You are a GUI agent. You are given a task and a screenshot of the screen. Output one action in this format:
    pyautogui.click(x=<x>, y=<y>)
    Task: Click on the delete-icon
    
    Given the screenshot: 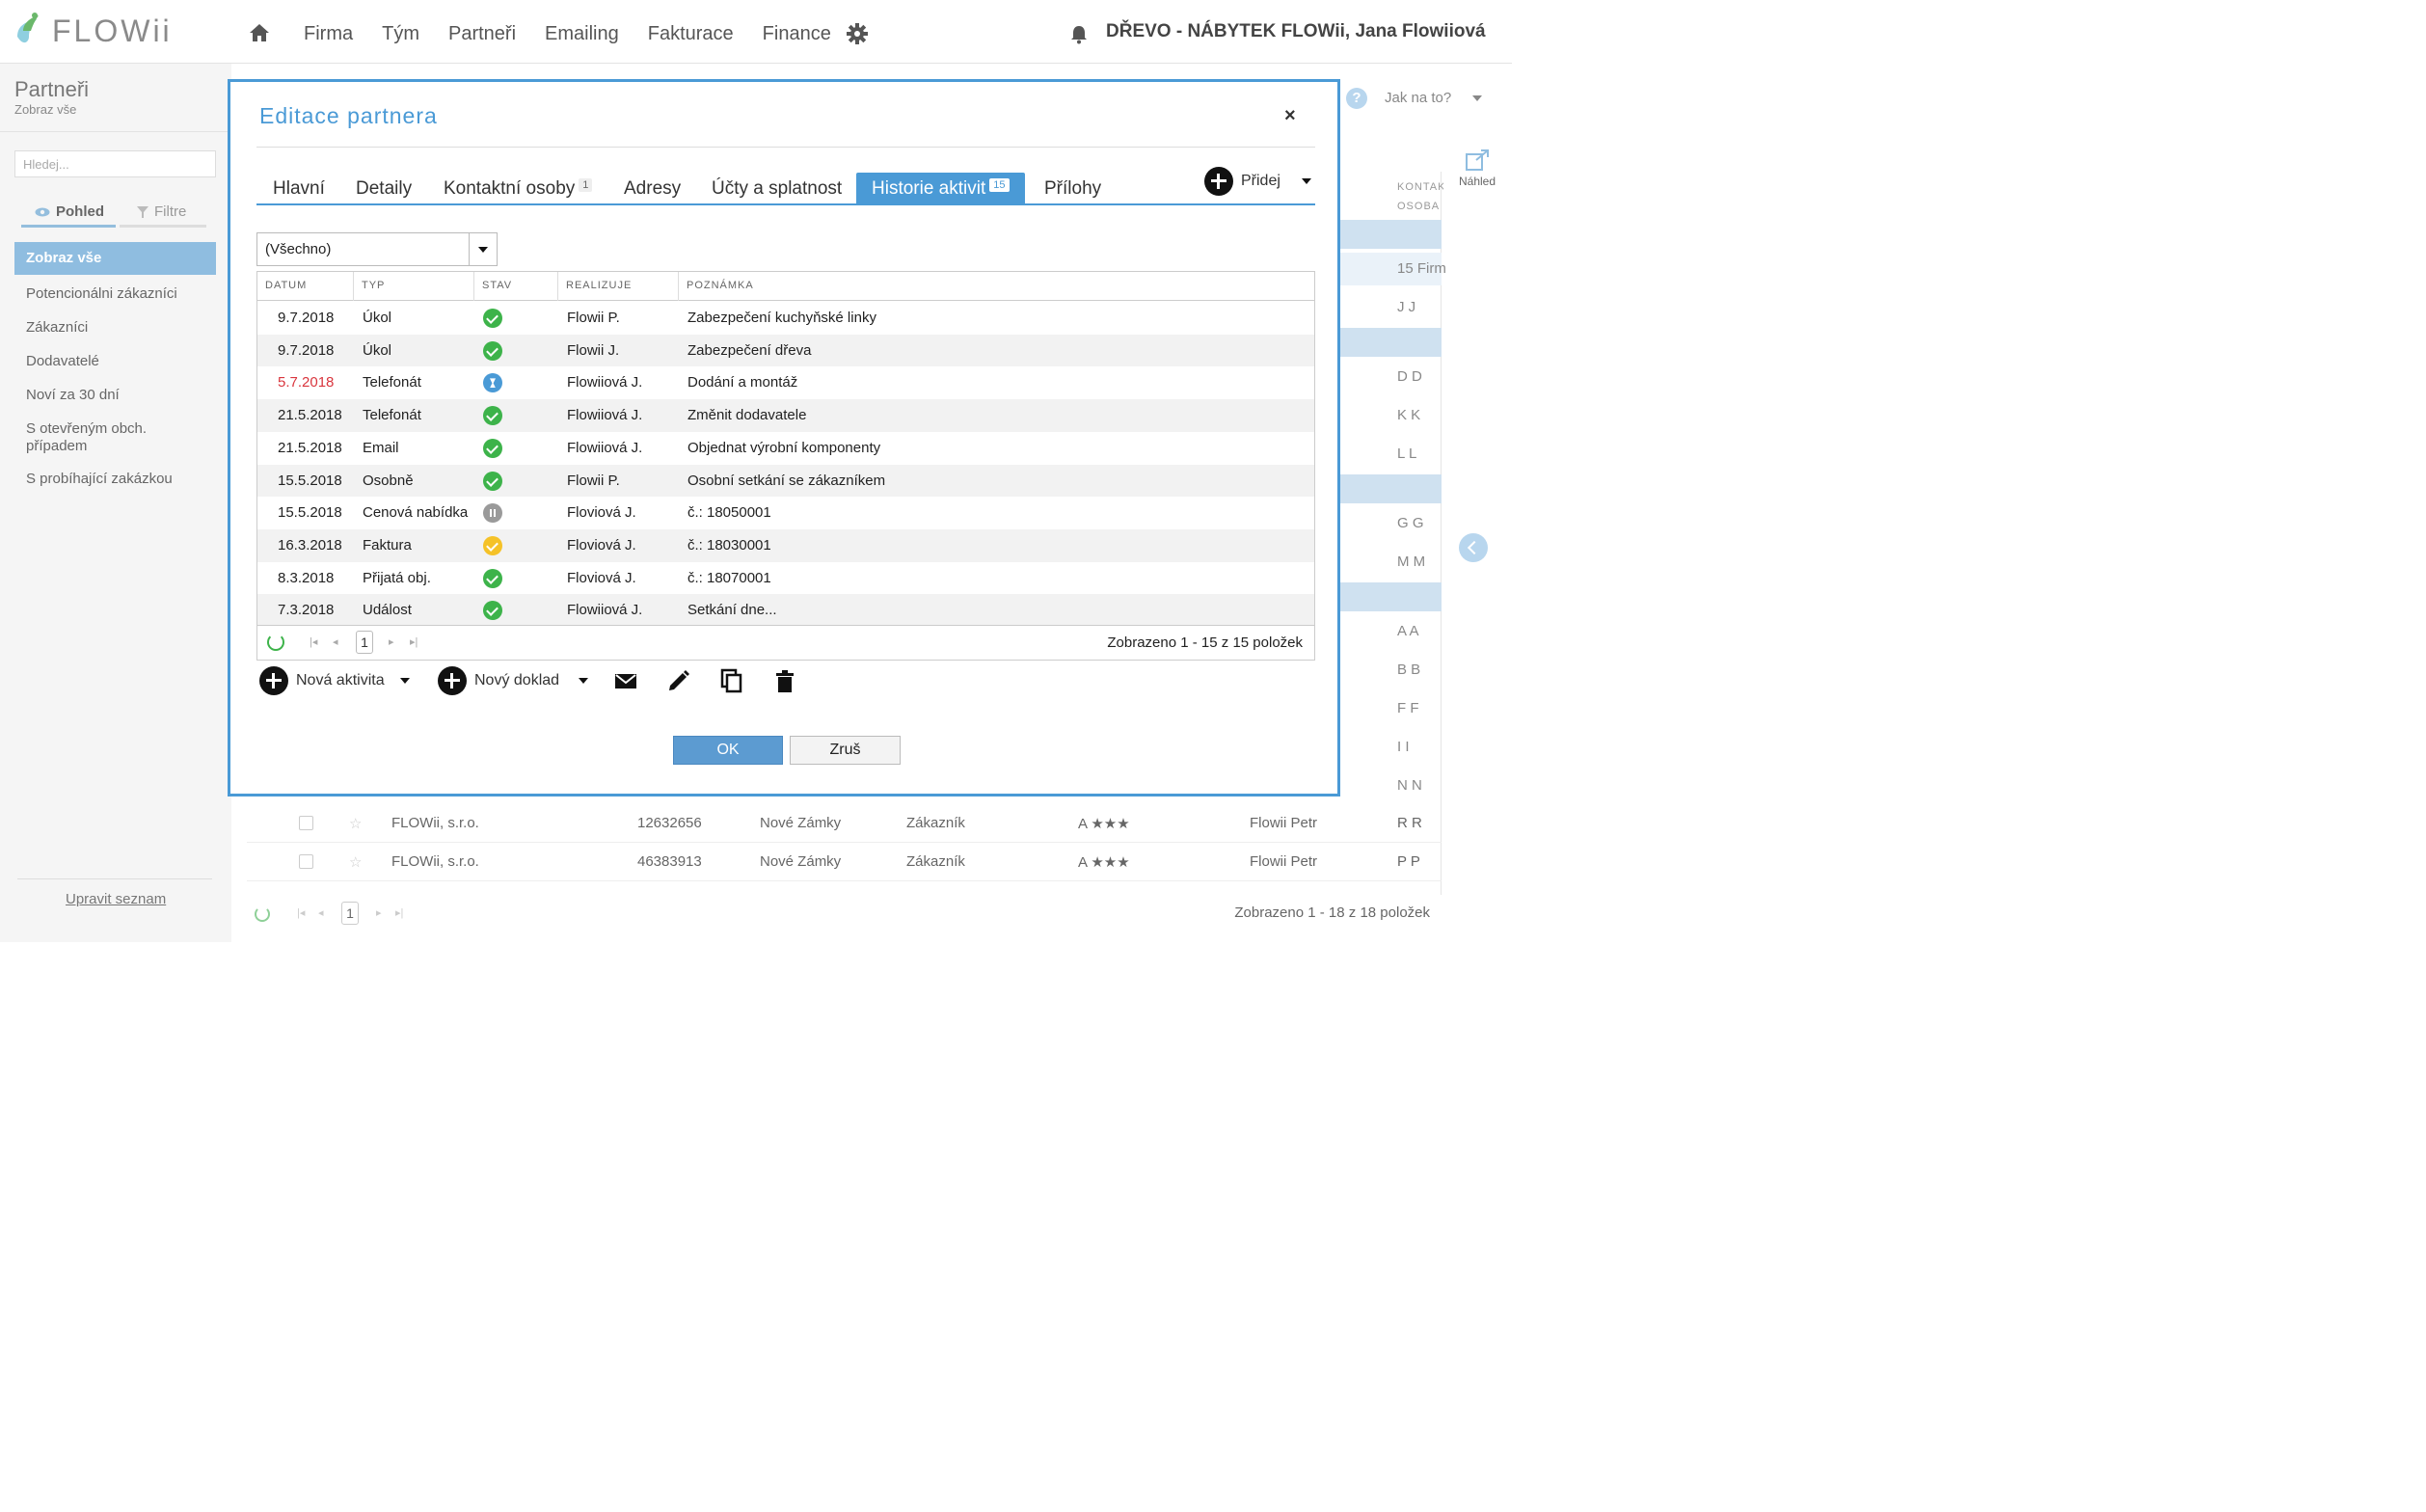 What is the action you would take?
    pyautogui.click(x=785, y=680)
    